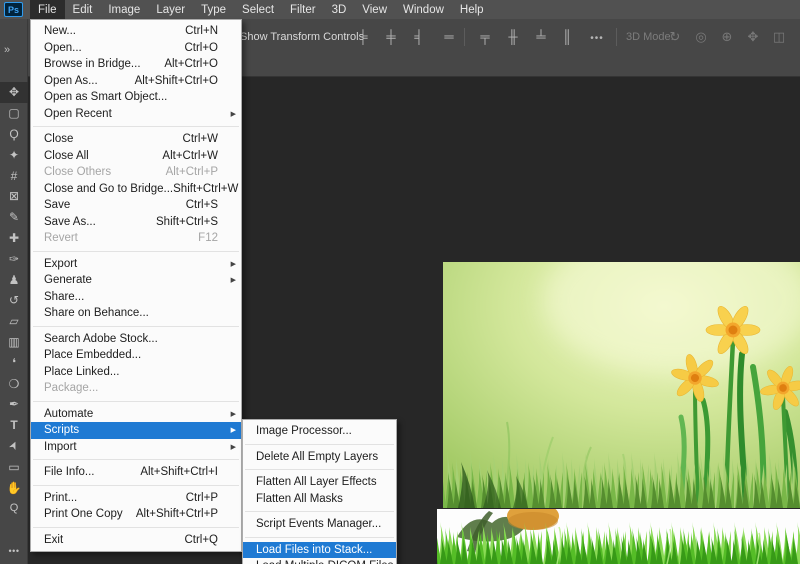 This screenshot has width=800, height=564. I want to click on grass-photo, so click(618, 536).